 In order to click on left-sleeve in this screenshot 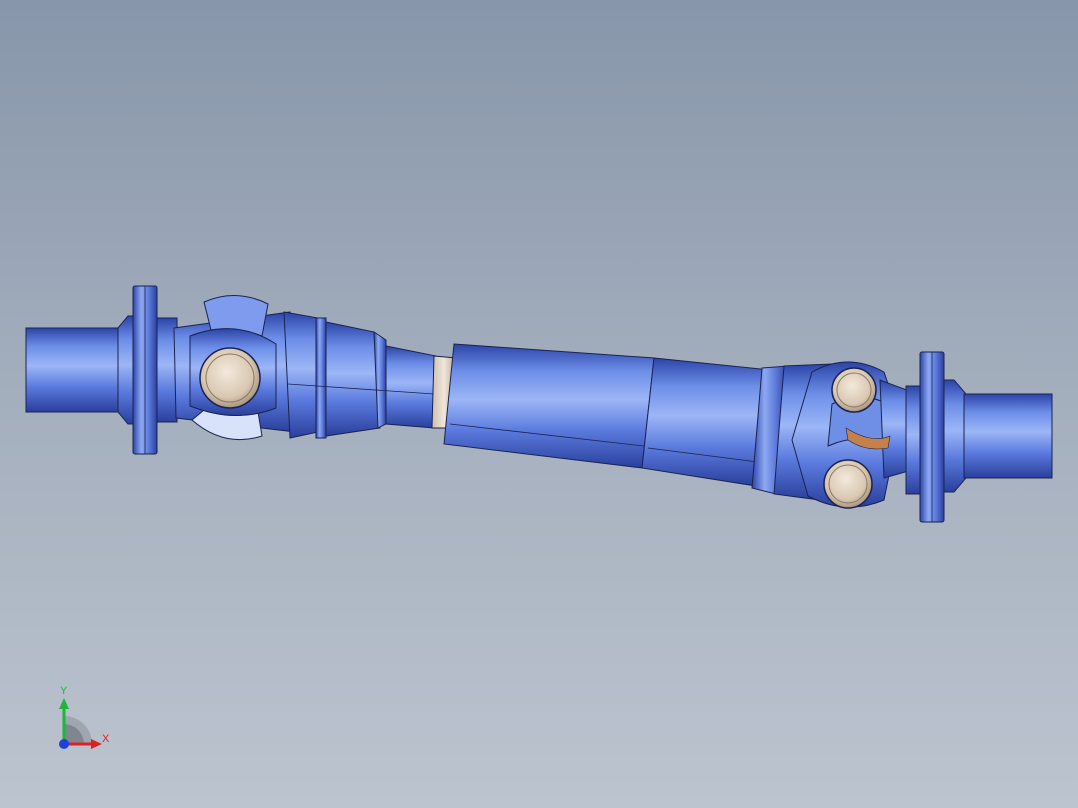, I will do `click(360, 375)`.